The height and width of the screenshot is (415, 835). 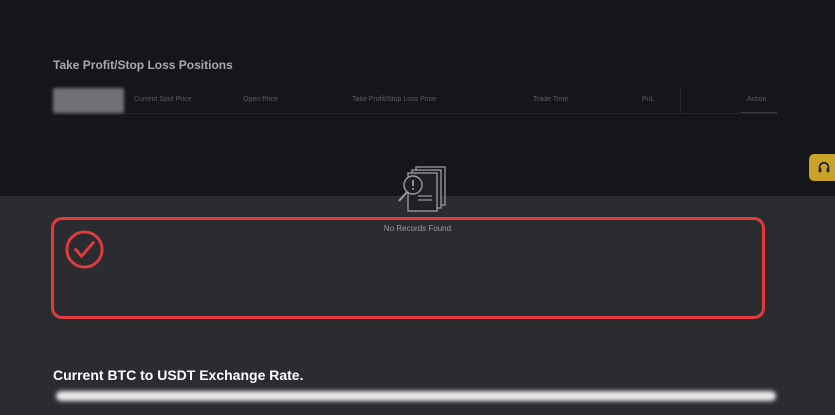 I want to click on blurred-tab, so click(x=88, y=100).